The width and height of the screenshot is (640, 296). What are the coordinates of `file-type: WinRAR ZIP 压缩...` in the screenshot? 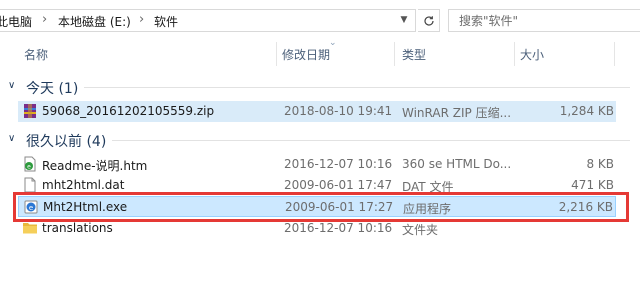 It's located at (457, 113).